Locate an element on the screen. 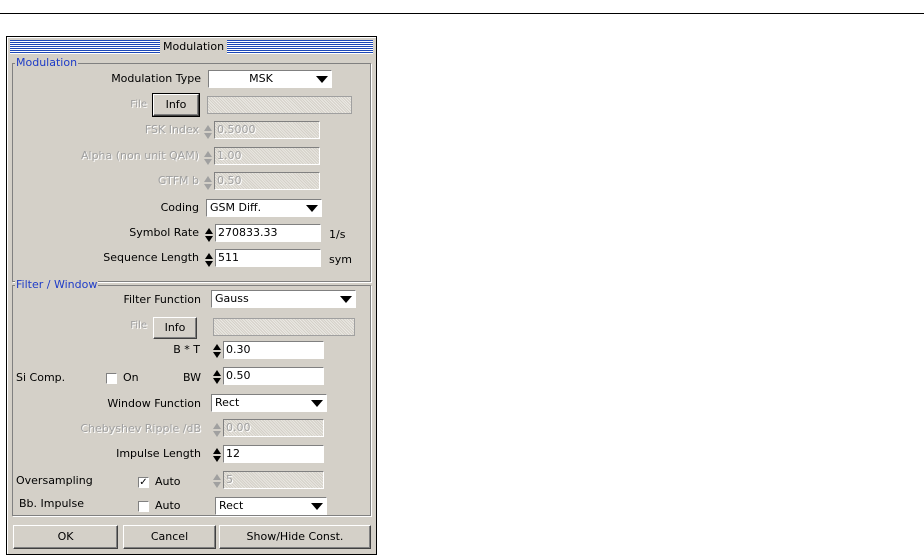 The height and width of the screenshot is (558, 924). fsk-index-field: 0.5000 is located at coordinates (267, 130).